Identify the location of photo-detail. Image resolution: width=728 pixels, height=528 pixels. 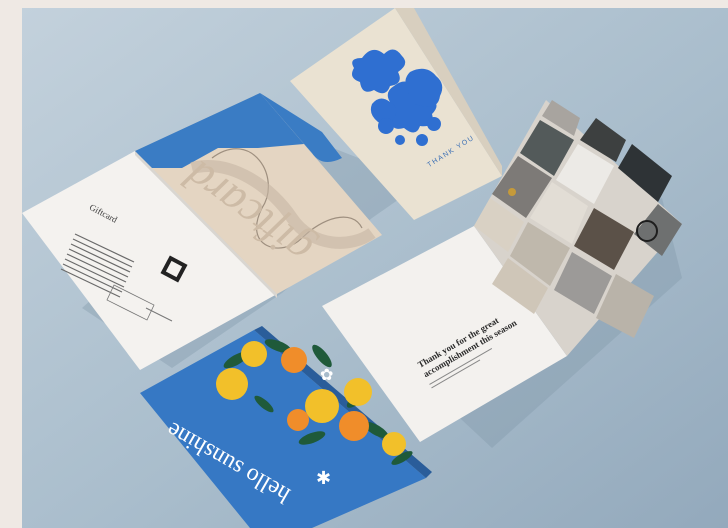
(512, 192).